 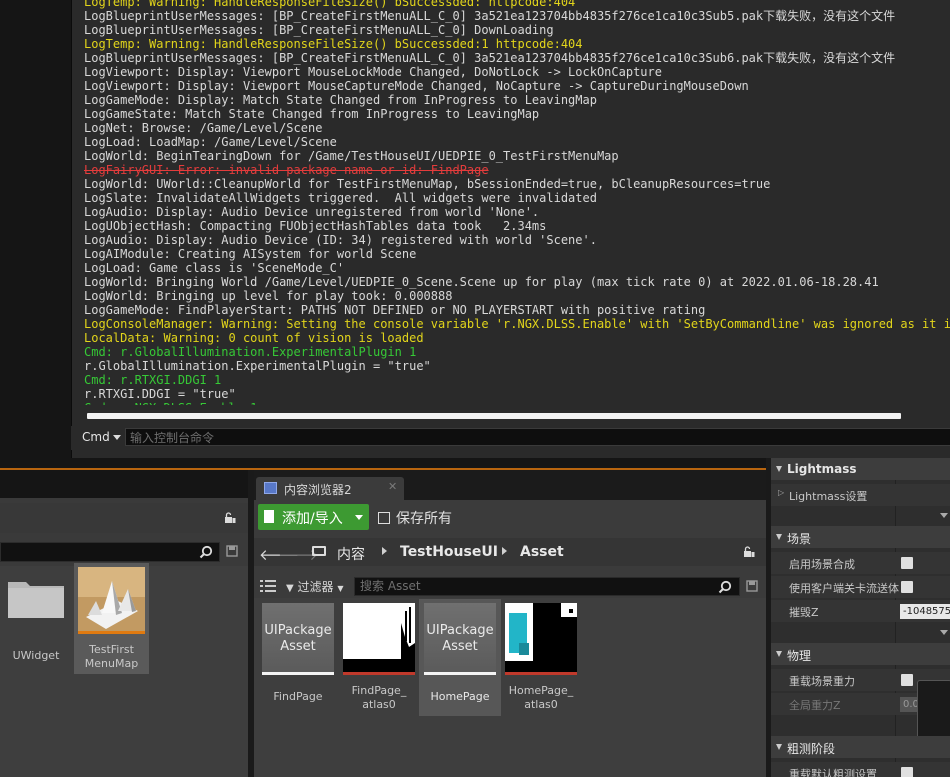 I want to click on tab-label: 内容浏览器2, so click(x=318, y=490).